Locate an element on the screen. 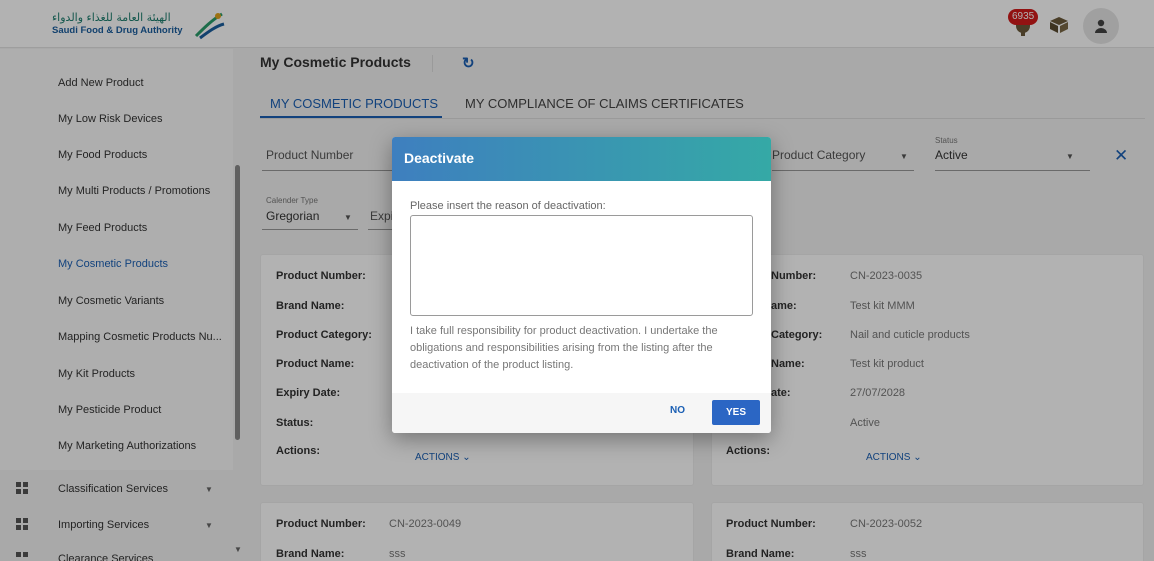  dialog-header: Deactivate is located at coordinates (581, 159).